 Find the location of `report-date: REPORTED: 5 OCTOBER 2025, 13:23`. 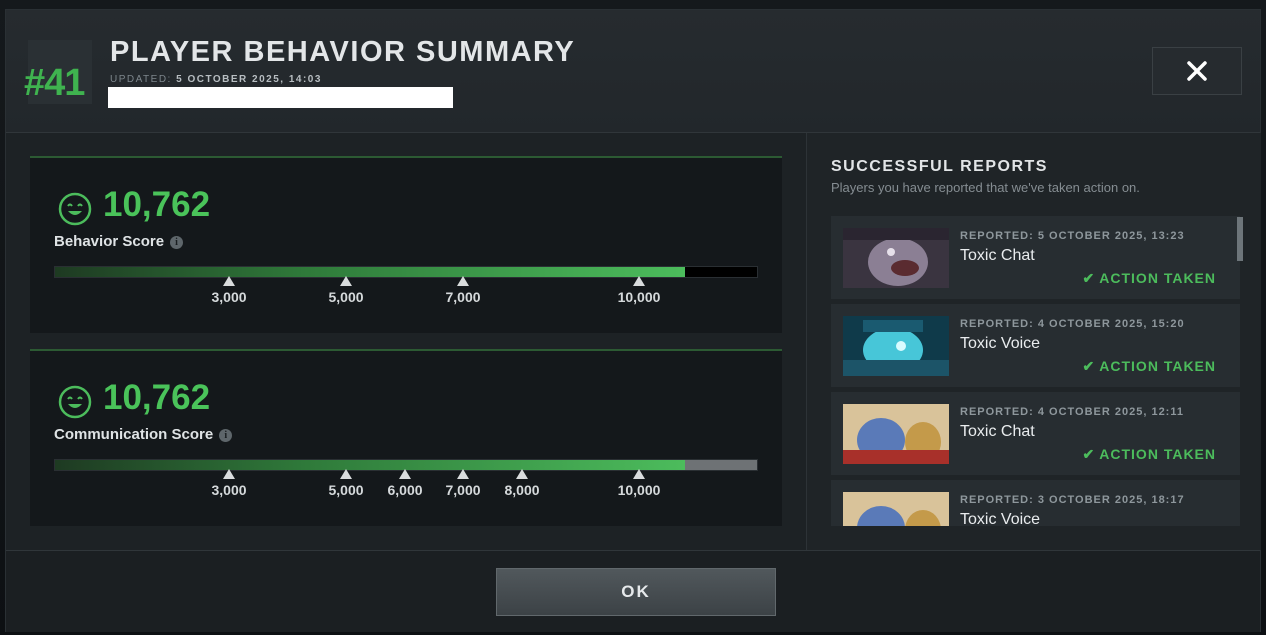

report-date: REPORTED: 5 OCTOBER 2025, 13:23 is located at coordinates (1072, 236).